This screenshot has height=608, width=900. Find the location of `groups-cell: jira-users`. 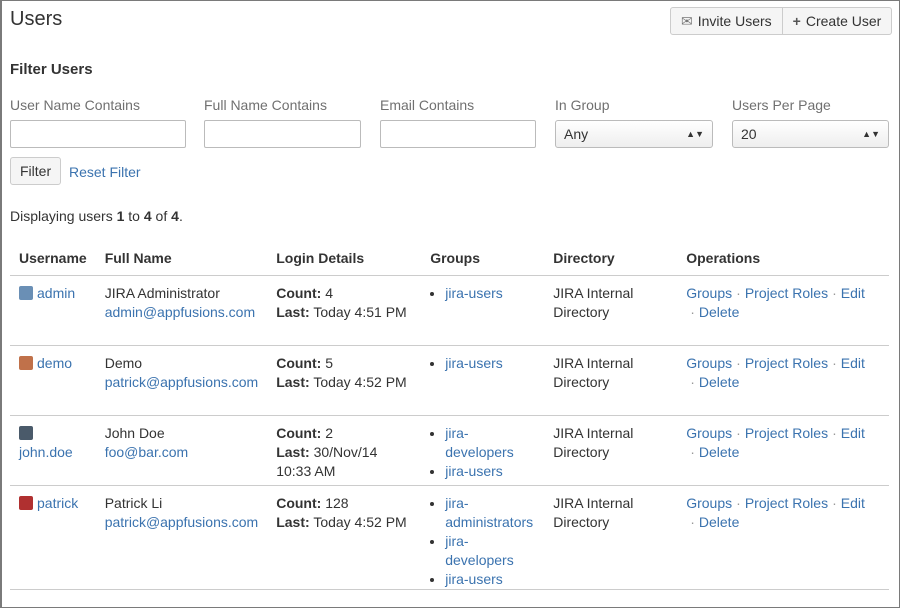

groups-cell: jira-users is located at coordinates (483, 380).